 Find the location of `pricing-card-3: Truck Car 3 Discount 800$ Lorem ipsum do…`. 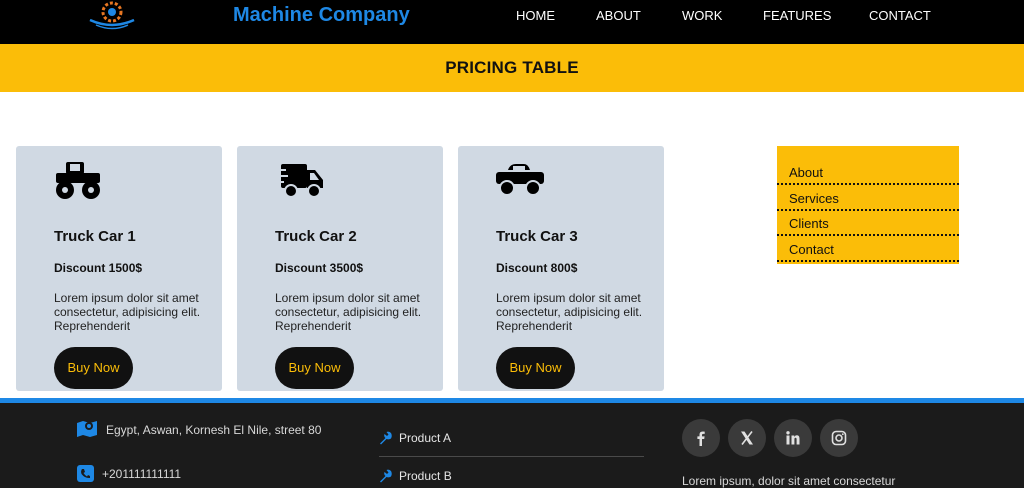

pricing-card-3: Truck Car 3 Discount 800$ Lorem ipsum do… is located at coordinates (561, 268).